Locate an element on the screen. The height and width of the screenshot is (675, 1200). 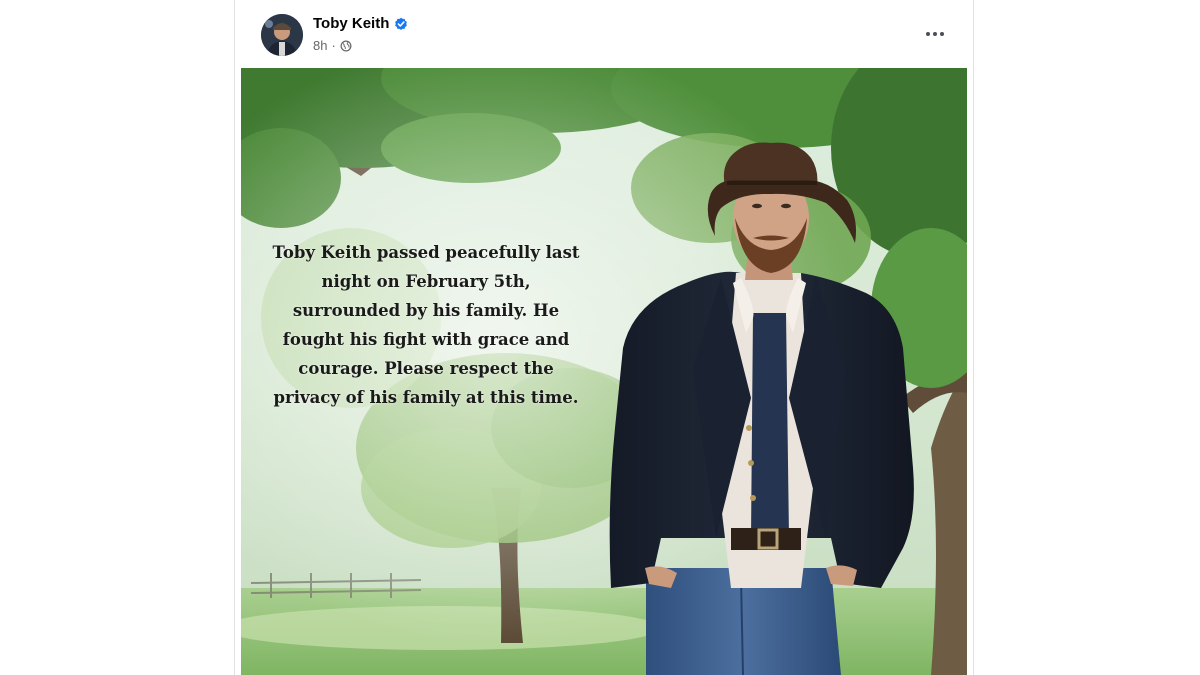
author-row: Toby Keith is located at coordinates (360, 23).